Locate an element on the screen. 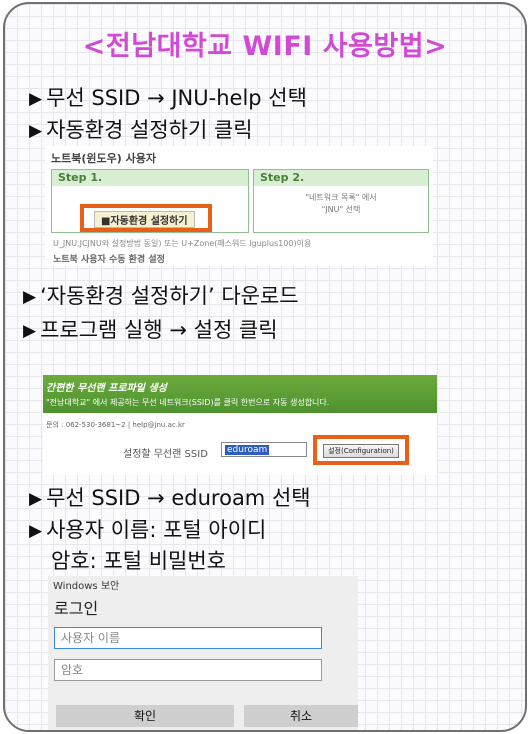 The image size is (529, 734). step-text: ‘자동환경 설정하기’ 다운로드 is located at coordinates (169, 296).